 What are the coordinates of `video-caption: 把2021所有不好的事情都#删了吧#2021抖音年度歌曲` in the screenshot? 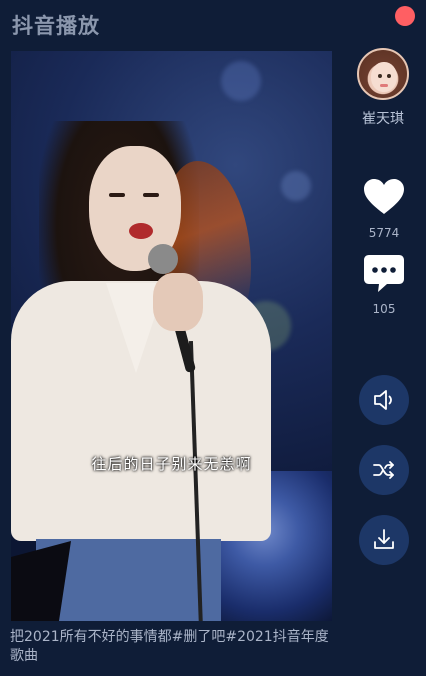 It's located at (169, 646).